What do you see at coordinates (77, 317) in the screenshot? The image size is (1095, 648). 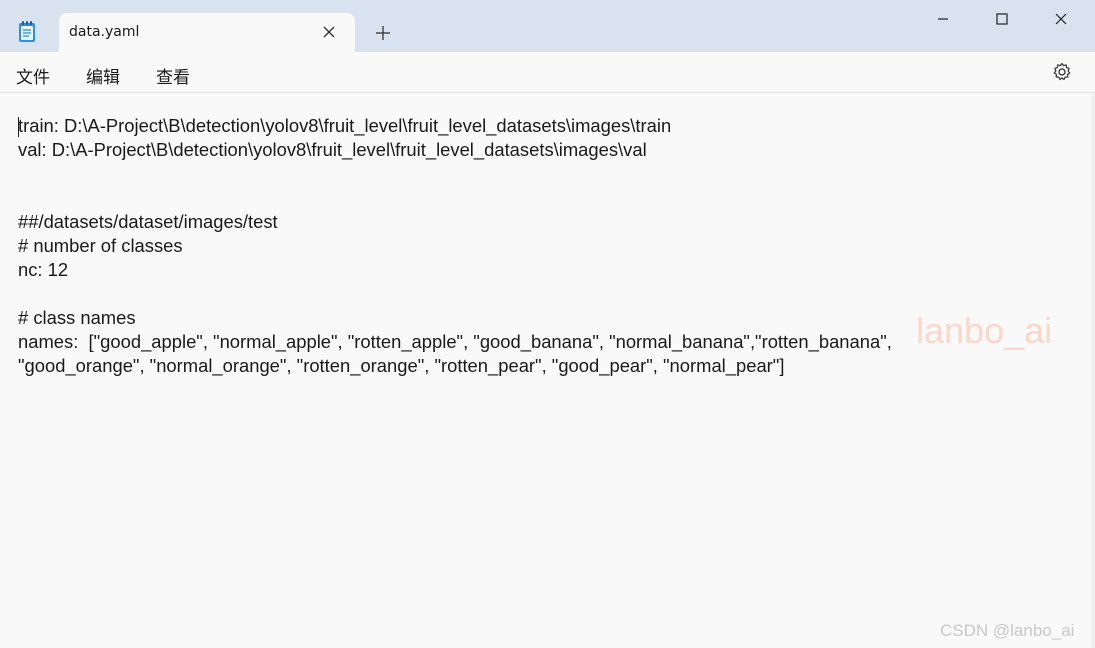 I see `editor-line: # class names` at bounding box center [77, 317].